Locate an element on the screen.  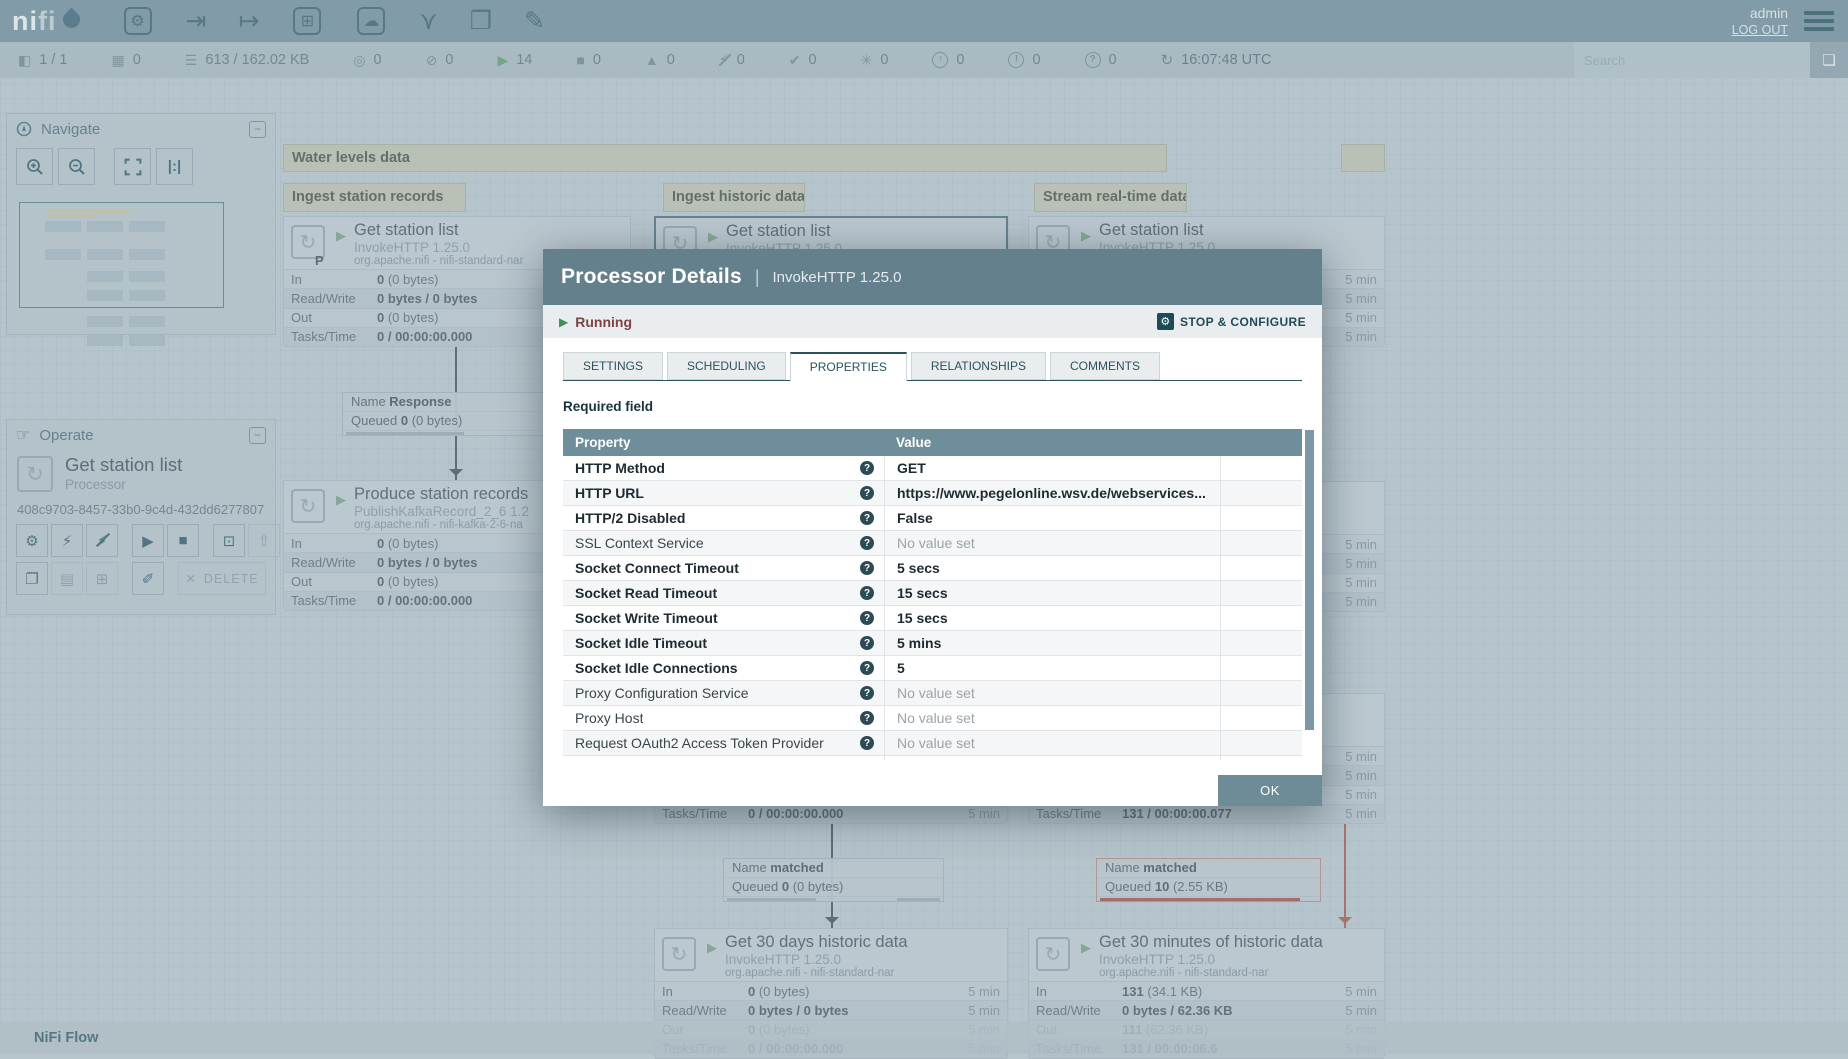
breadcrumb-root: NiFi Flow is located at coordinates (66, 1038).